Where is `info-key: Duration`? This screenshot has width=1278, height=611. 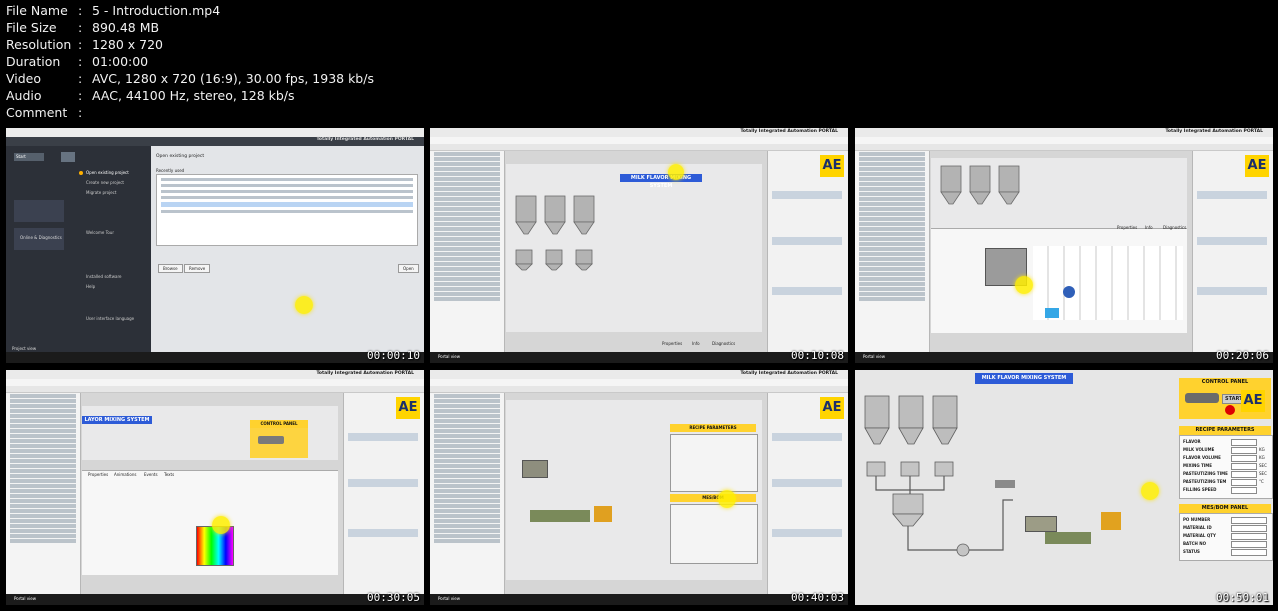 info-key: Duration is located at coordinates (33, 61).